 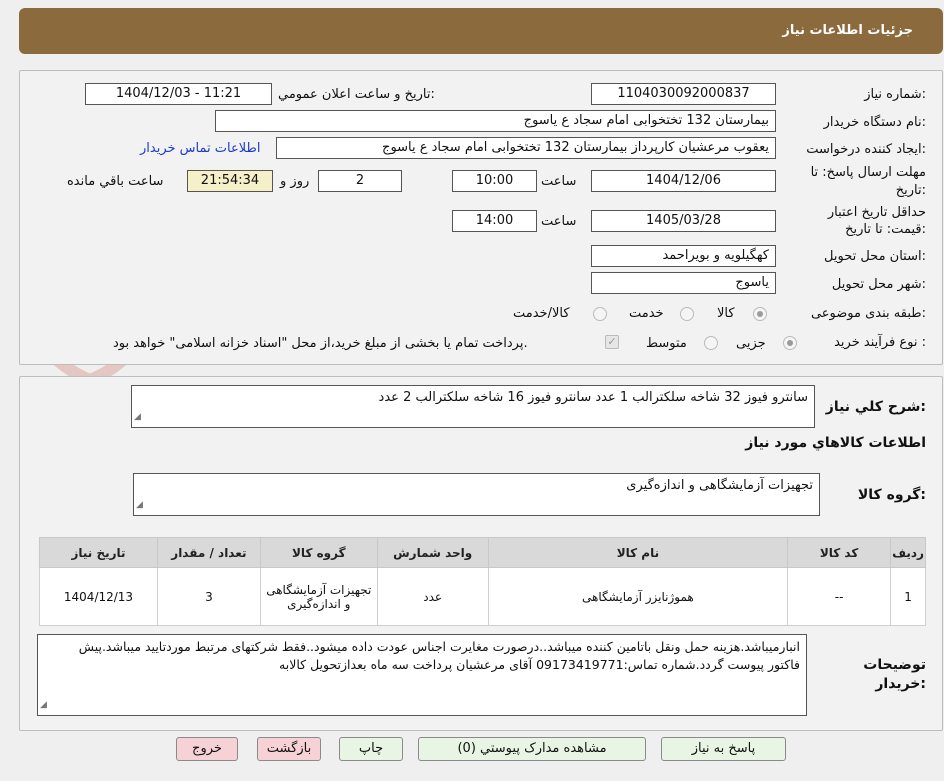 I want to click on announce-date-label: تاریخ و ساعت اعلان عمومي:, so click(x=356, y=94).